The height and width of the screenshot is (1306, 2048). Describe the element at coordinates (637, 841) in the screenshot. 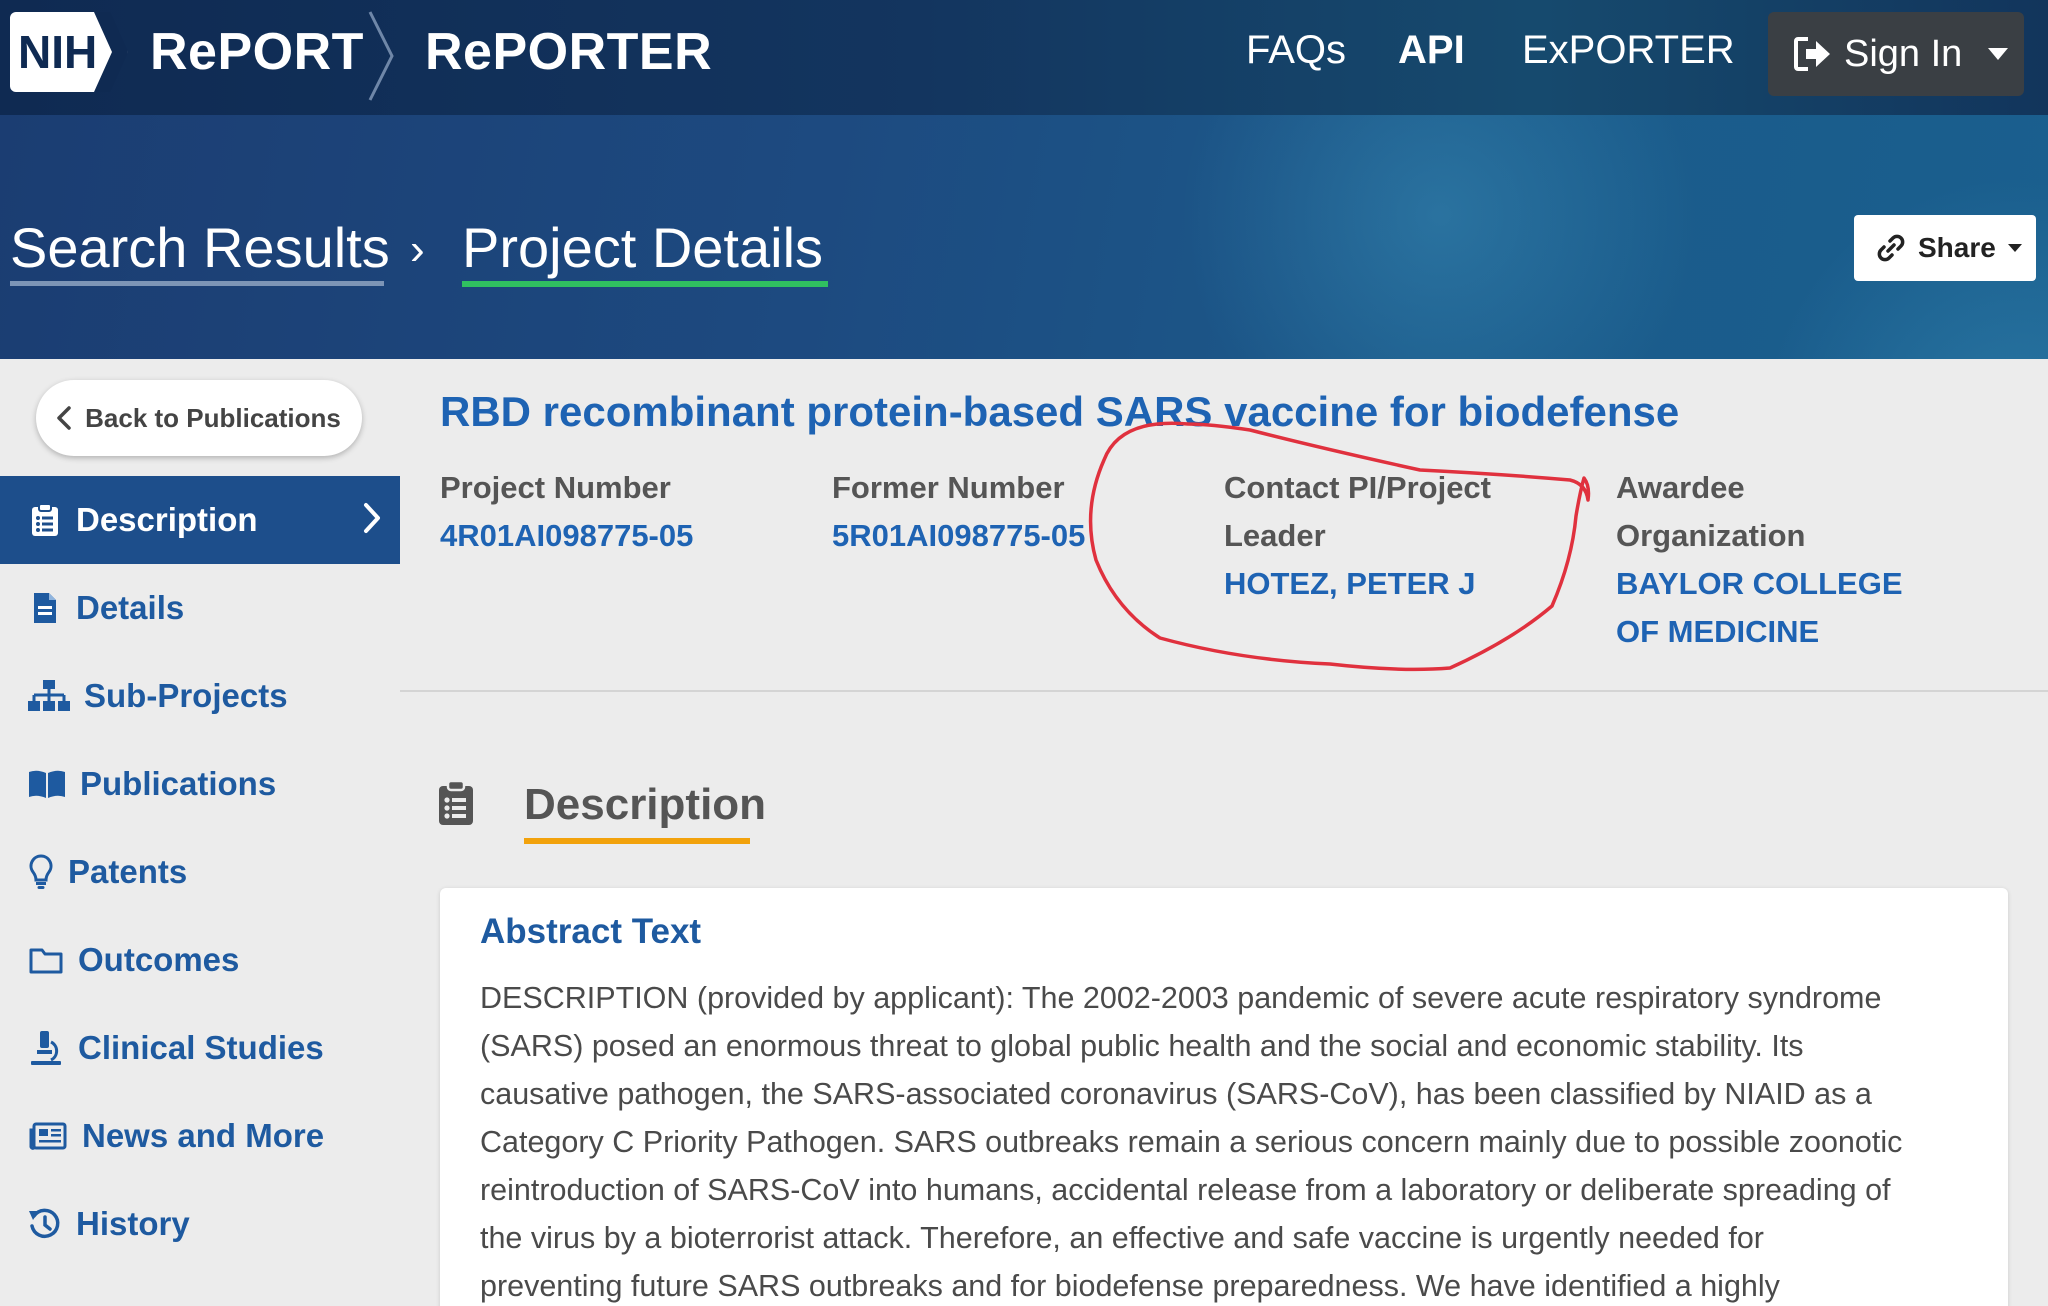

I see `description-underline` at that location.